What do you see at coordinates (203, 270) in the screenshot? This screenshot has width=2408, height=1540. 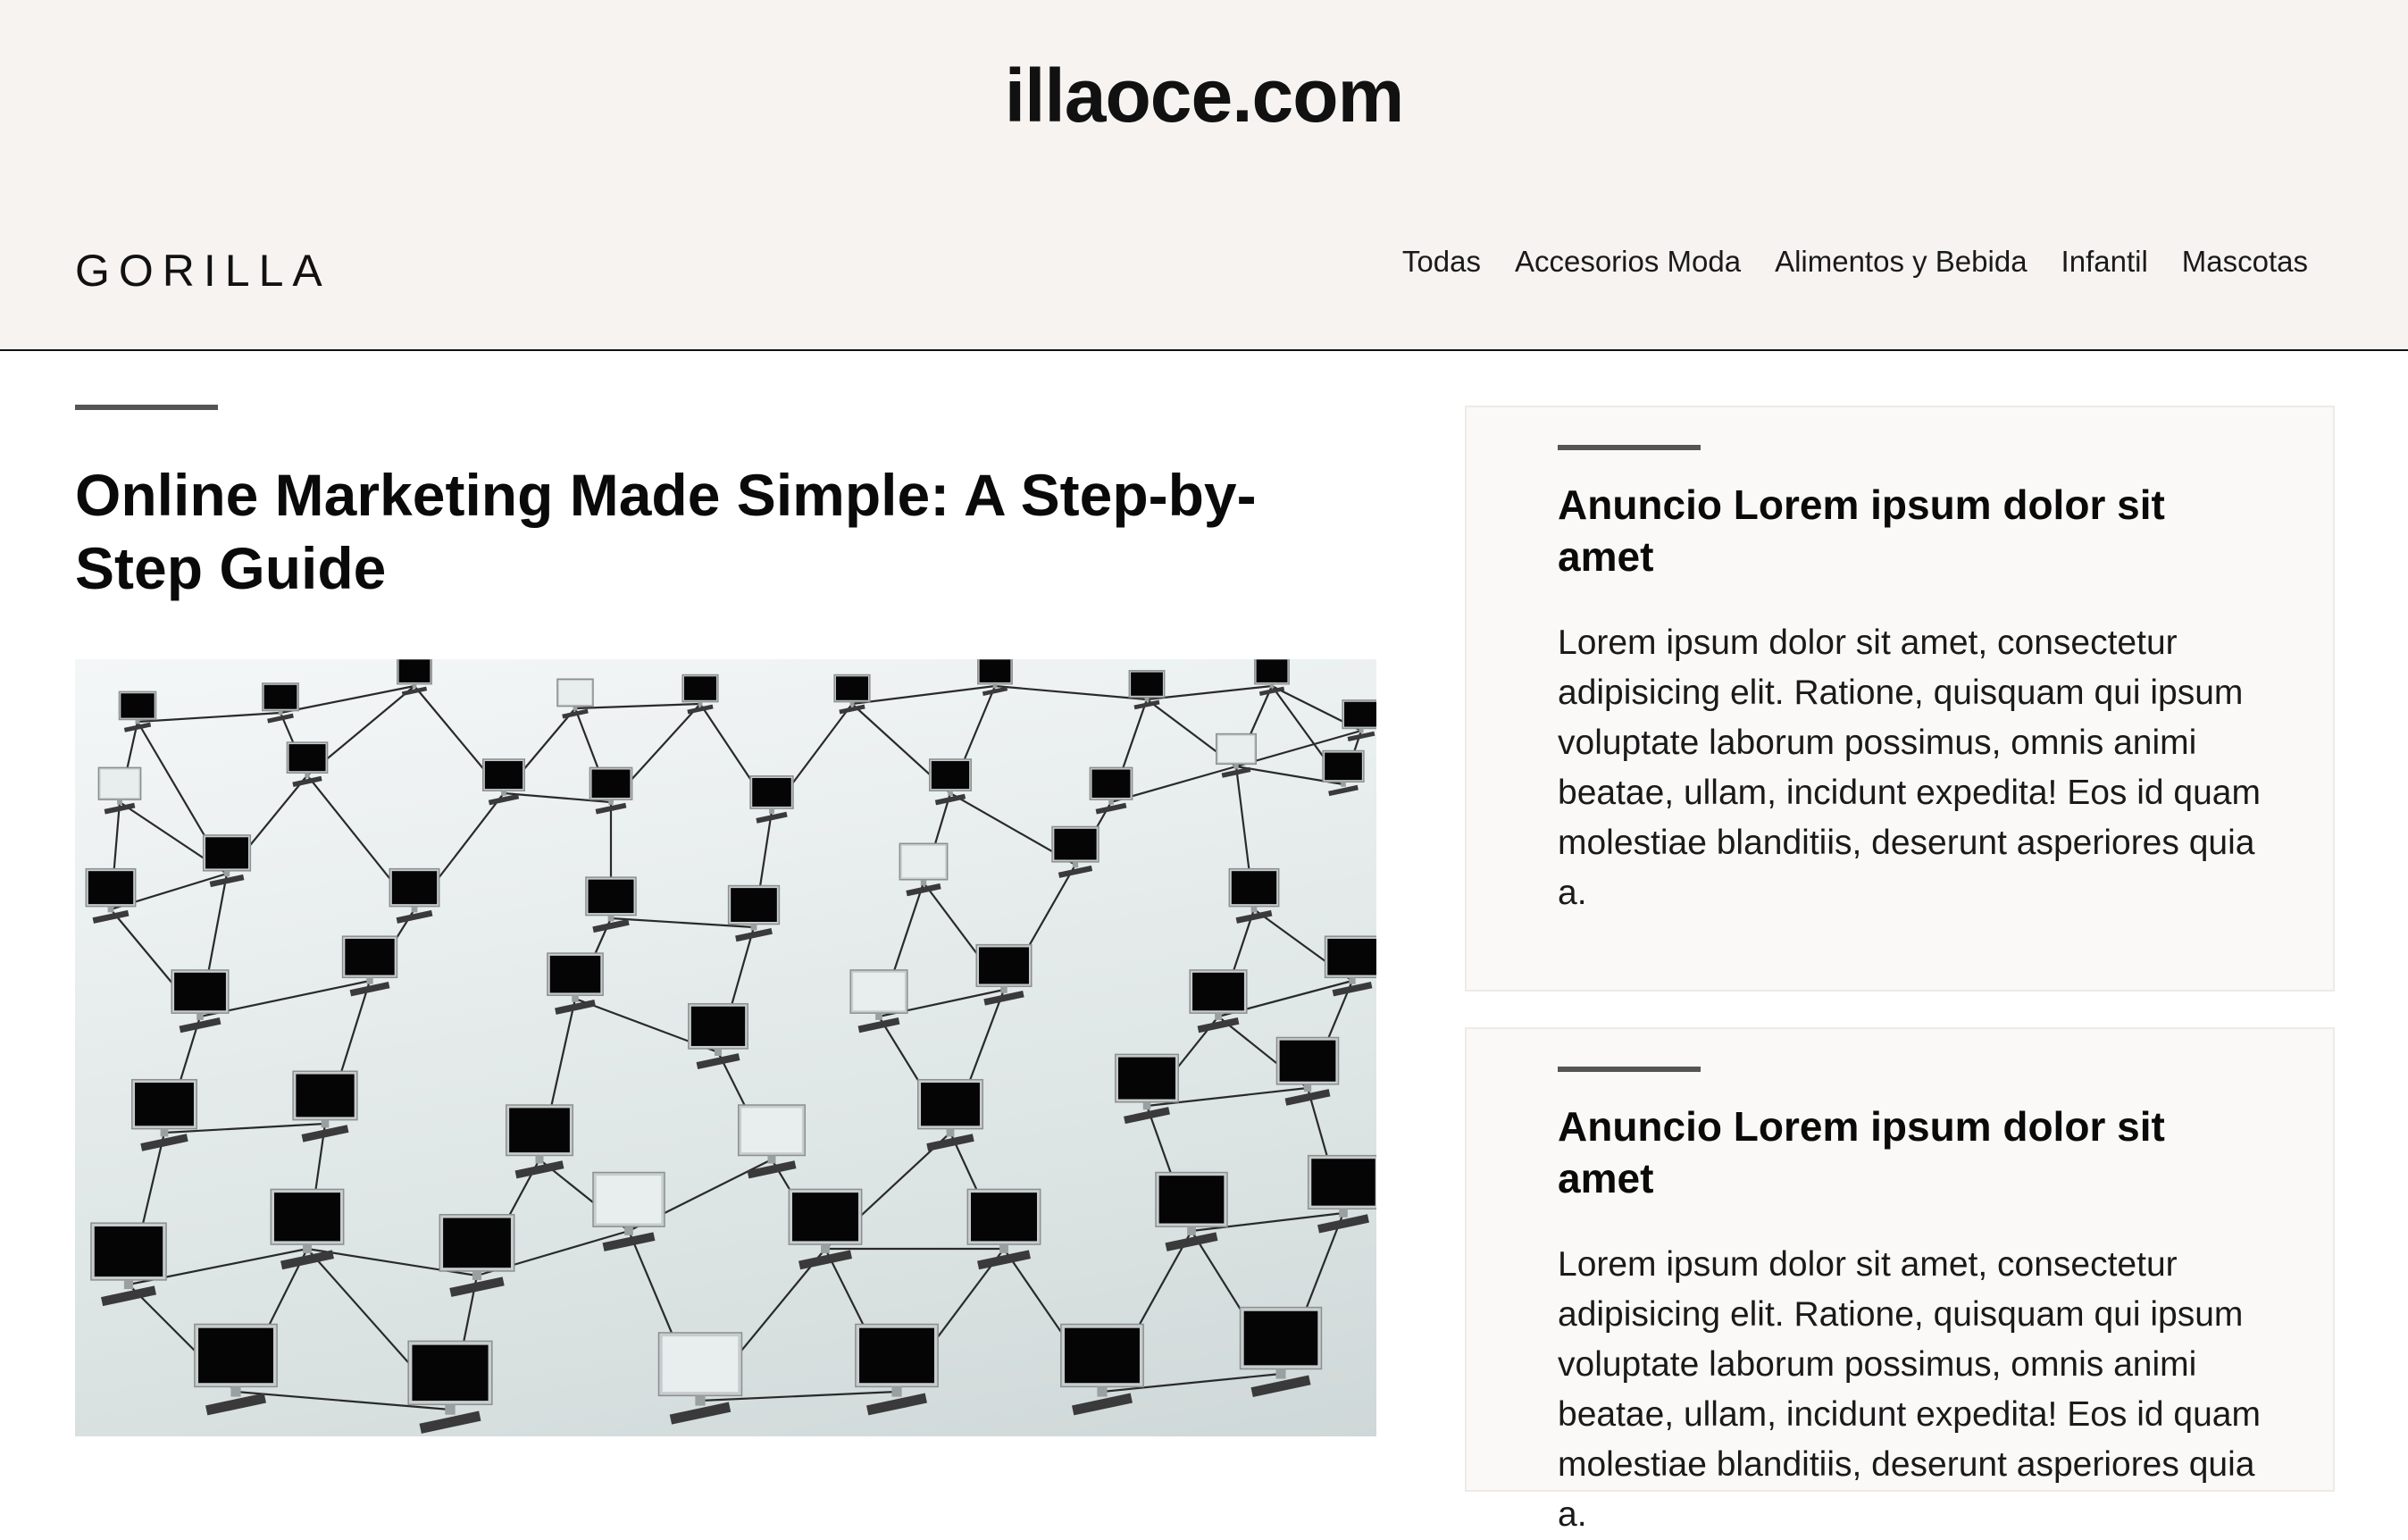 I see `brand-logo-link: GORILLA` at bounding box center [203, 270].